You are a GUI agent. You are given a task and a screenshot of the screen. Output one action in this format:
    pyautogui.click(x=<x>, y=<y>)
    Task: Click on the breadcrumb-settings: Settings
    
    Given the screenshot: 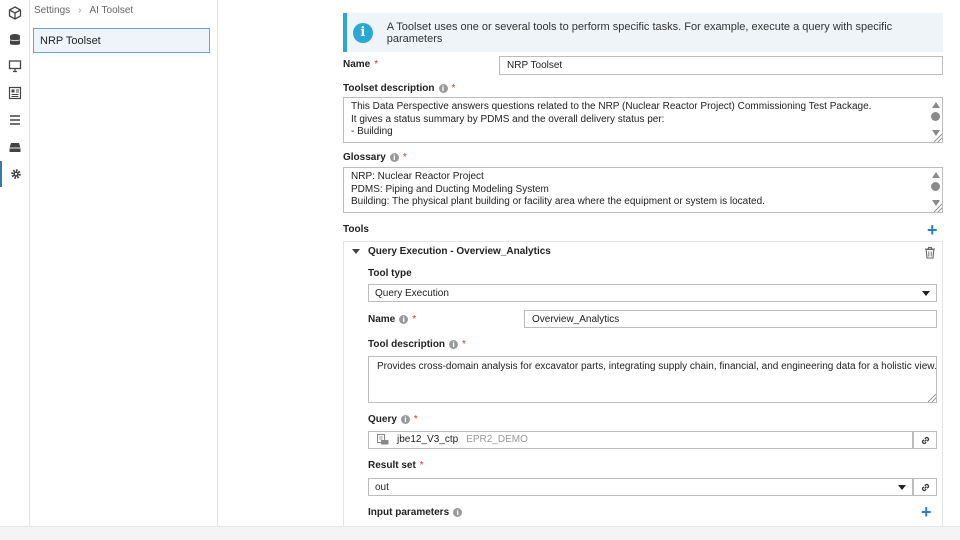 What is the action you would take?
    pyautogui.click(x=52, y=10)
    